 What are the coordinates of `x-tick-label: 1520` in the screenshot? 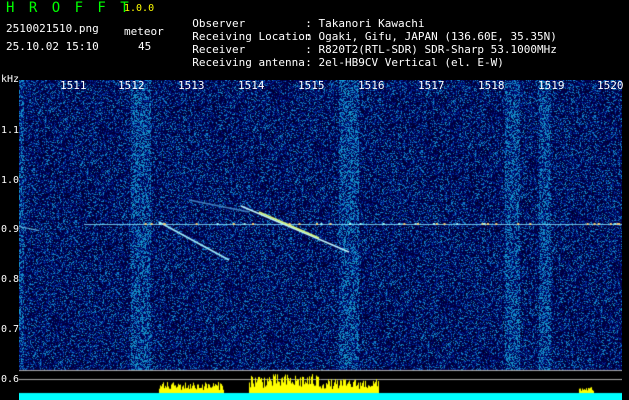 It's located at (610, 85).